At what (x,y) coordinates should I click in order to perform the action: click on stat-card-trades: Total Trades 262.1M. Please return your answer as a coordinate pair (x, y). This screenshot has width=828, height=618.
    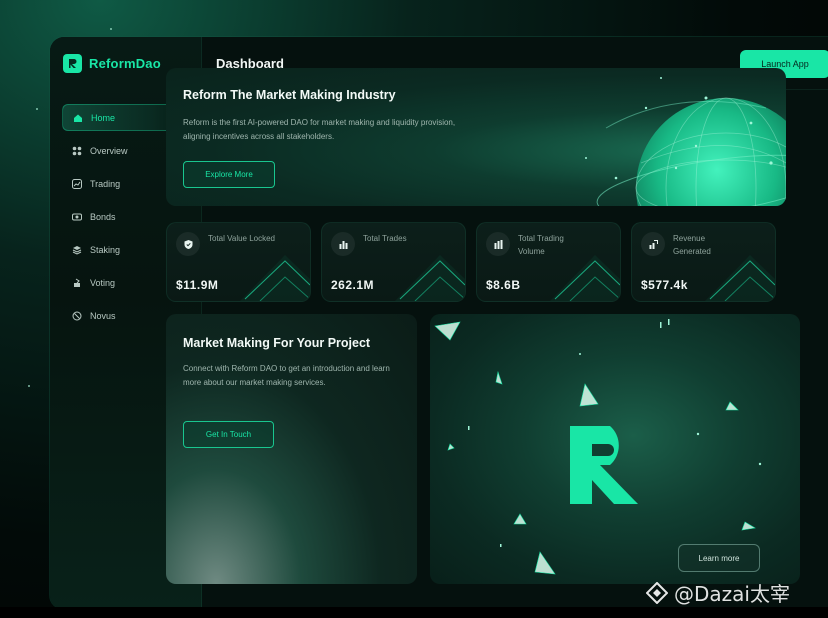
    Looking at the image, I should click on (393, 262).